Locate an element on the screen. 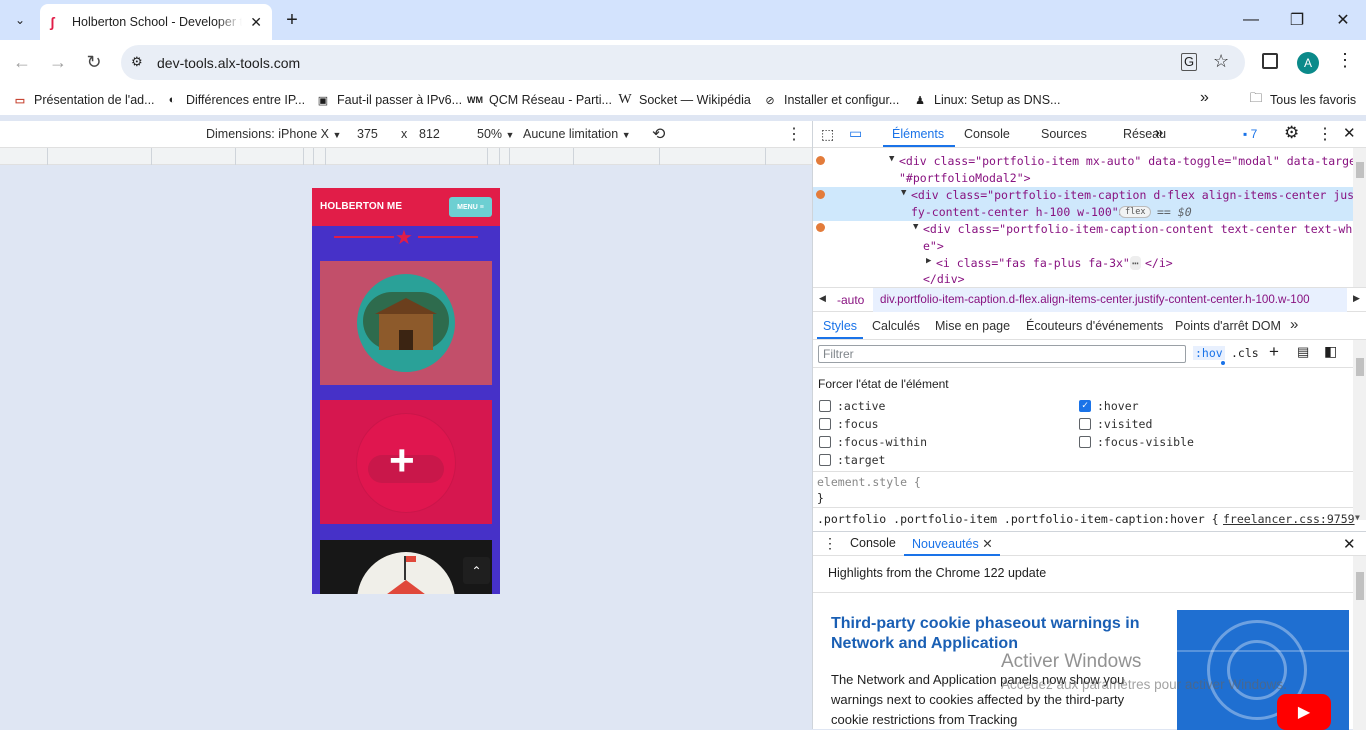 The width and height of the screenshot is (1366, 730). customize-menu-icon: ⋮ is located at coordinates (1325, 134).